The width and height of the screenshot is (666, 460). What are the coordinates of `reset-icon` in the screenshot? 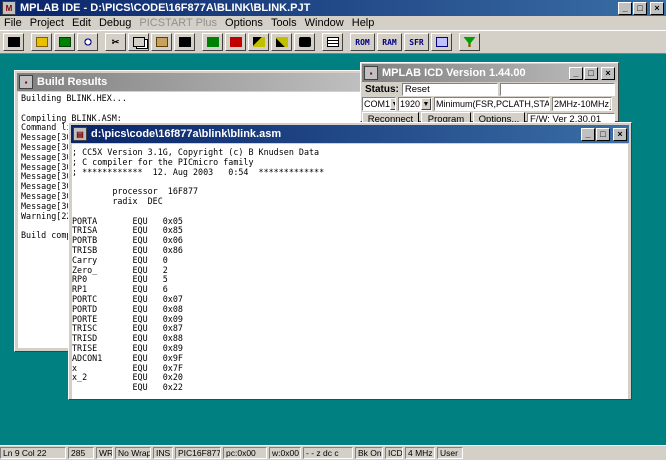 It's located at (304, 42).